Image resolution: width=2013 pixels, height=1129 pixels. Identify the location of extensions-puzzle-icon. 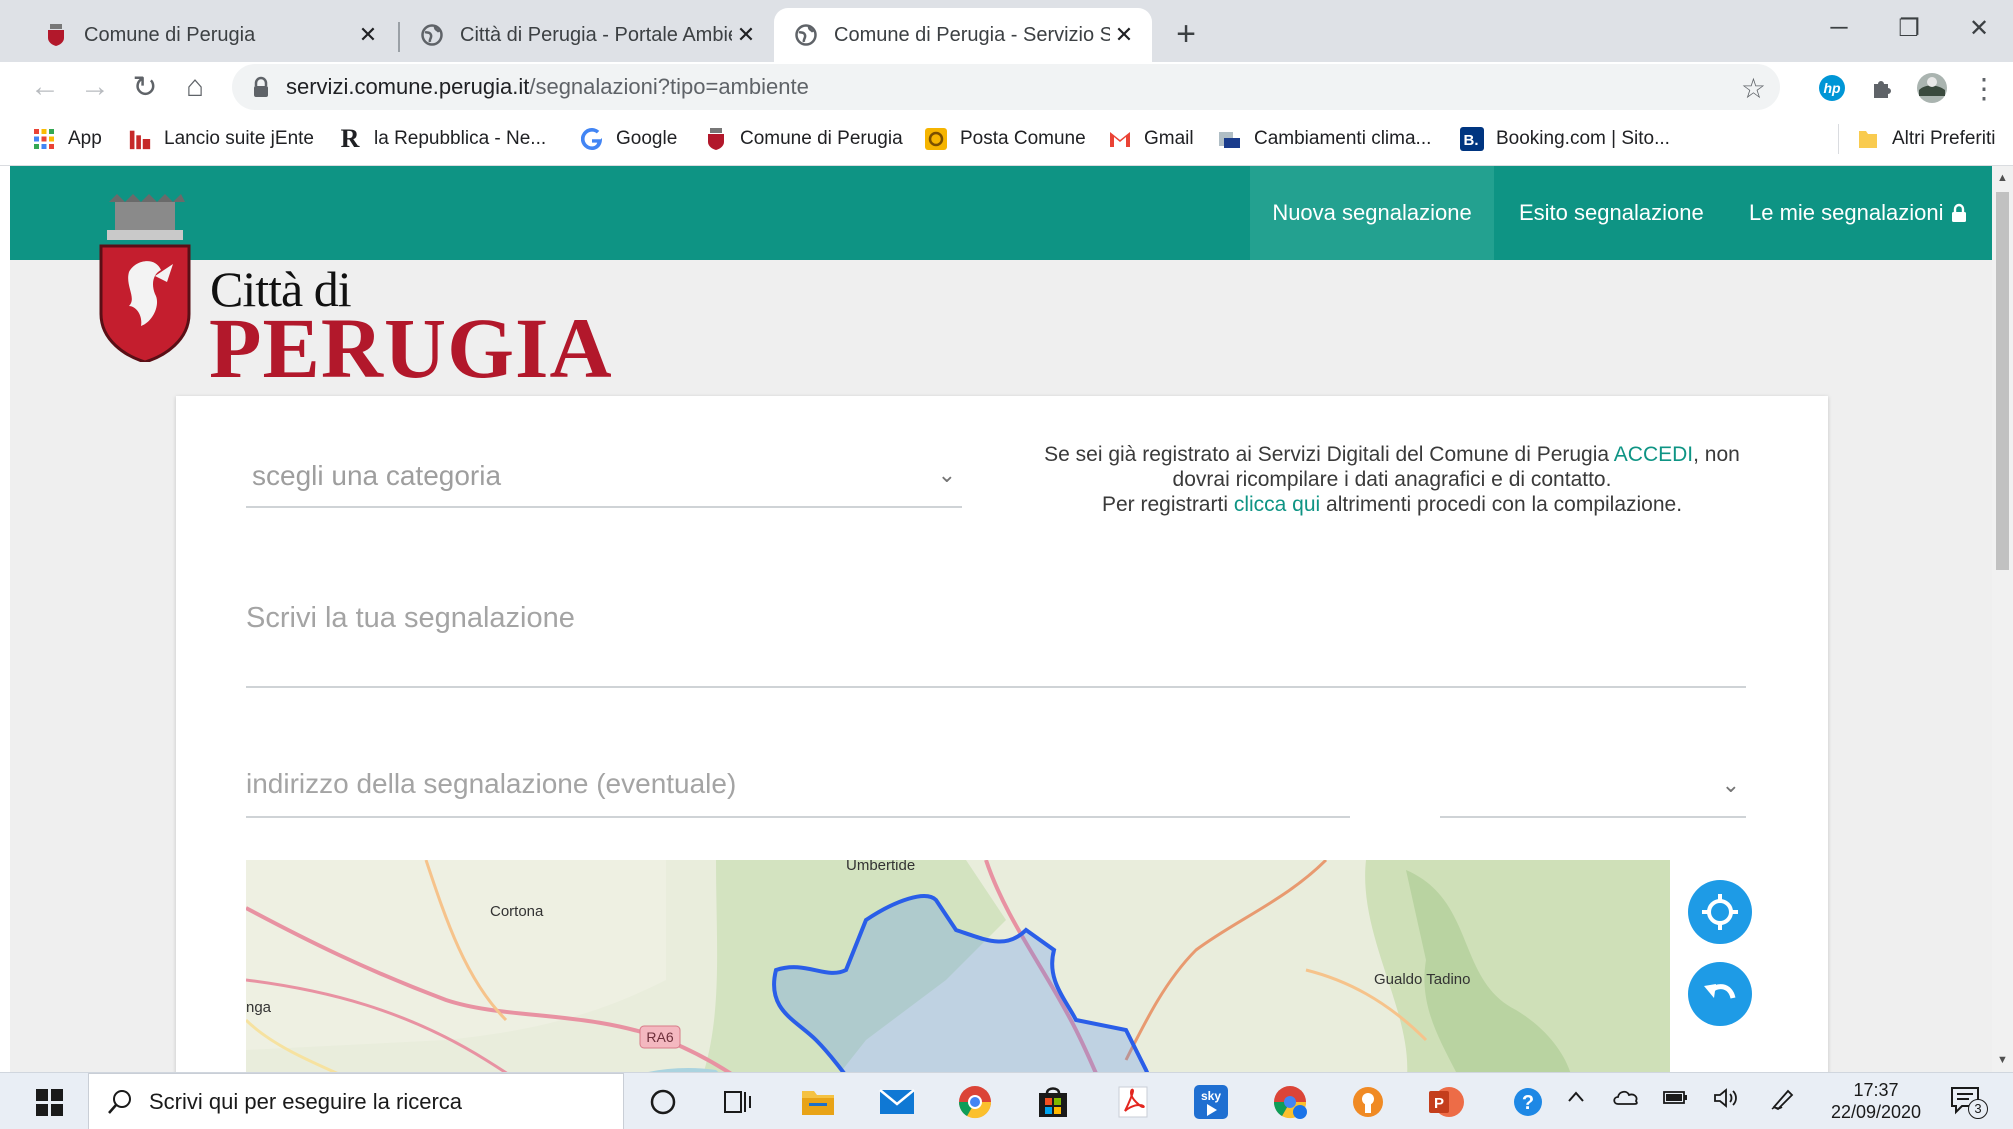
(1882, 88).